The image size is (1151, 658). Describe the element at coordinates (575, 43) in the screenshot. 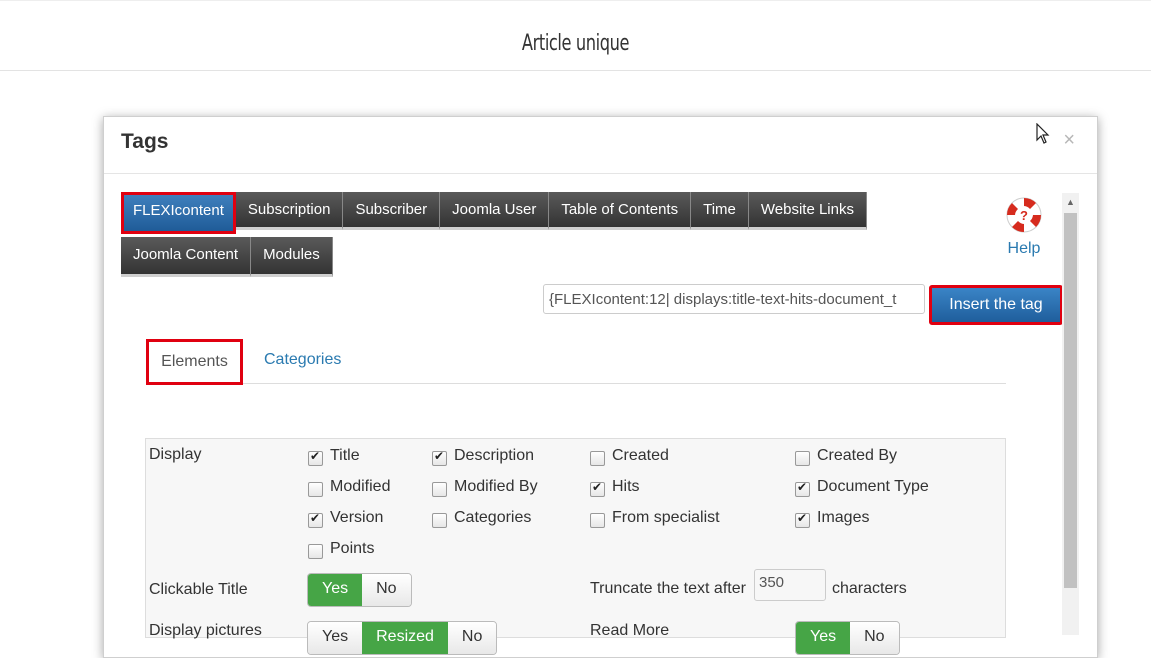

I see `page-title: Article unique` at that location.